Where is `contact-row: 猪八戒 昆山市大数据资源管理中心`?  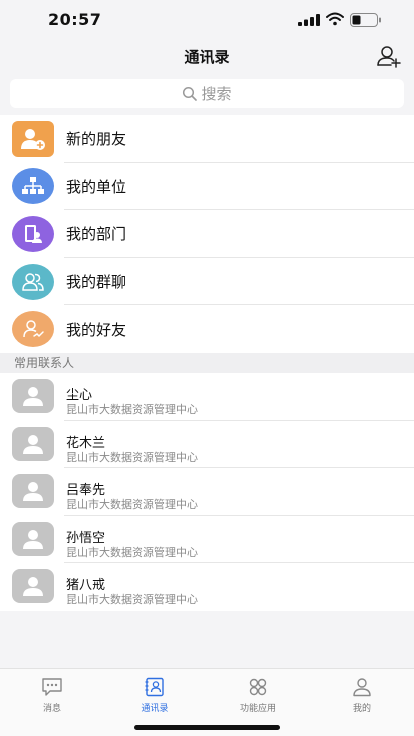 contact-row: 猪八戒 昆山市大数据资源管理中心 is located at coordinates (207, 587).